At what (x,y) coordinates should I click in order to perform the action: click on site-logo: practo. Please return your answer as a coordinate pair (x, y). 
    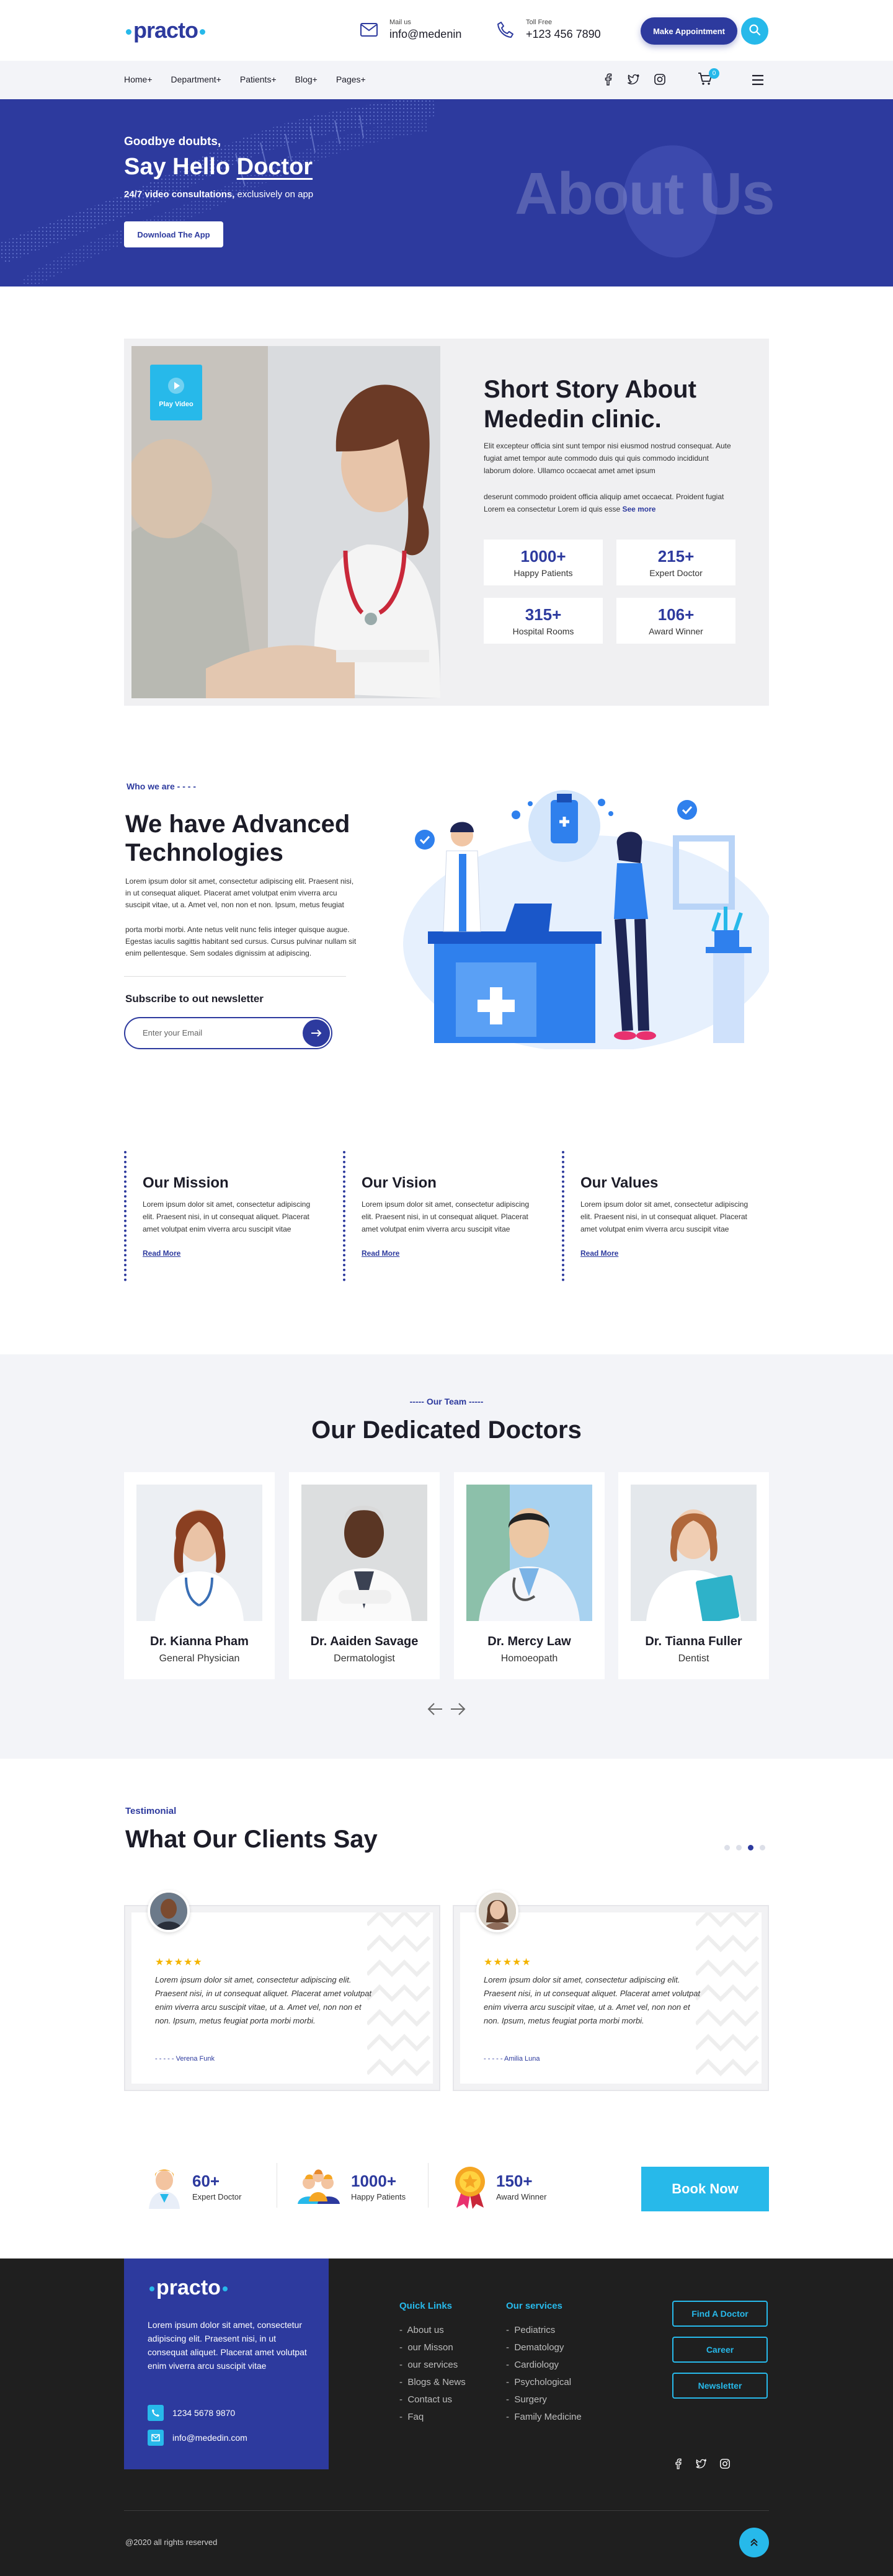
    Looking at the image, I should click on (165, 30).